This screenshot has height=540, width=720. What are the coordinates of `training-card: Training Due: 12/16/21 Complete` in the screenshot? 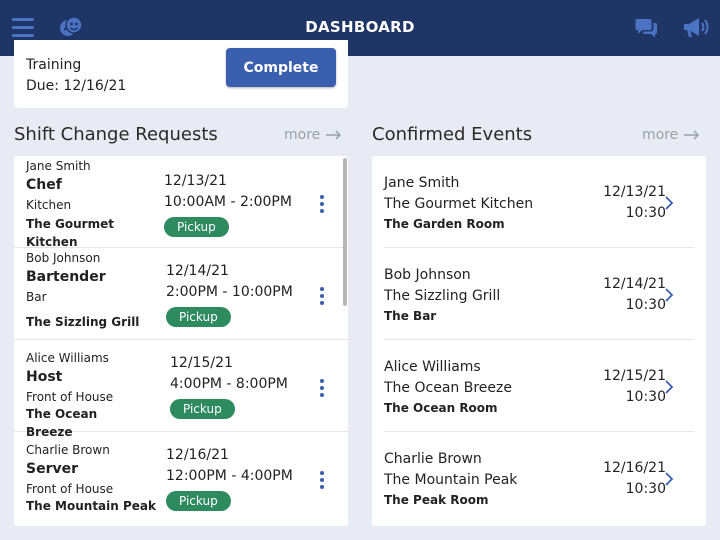 It's located at (181, 74).